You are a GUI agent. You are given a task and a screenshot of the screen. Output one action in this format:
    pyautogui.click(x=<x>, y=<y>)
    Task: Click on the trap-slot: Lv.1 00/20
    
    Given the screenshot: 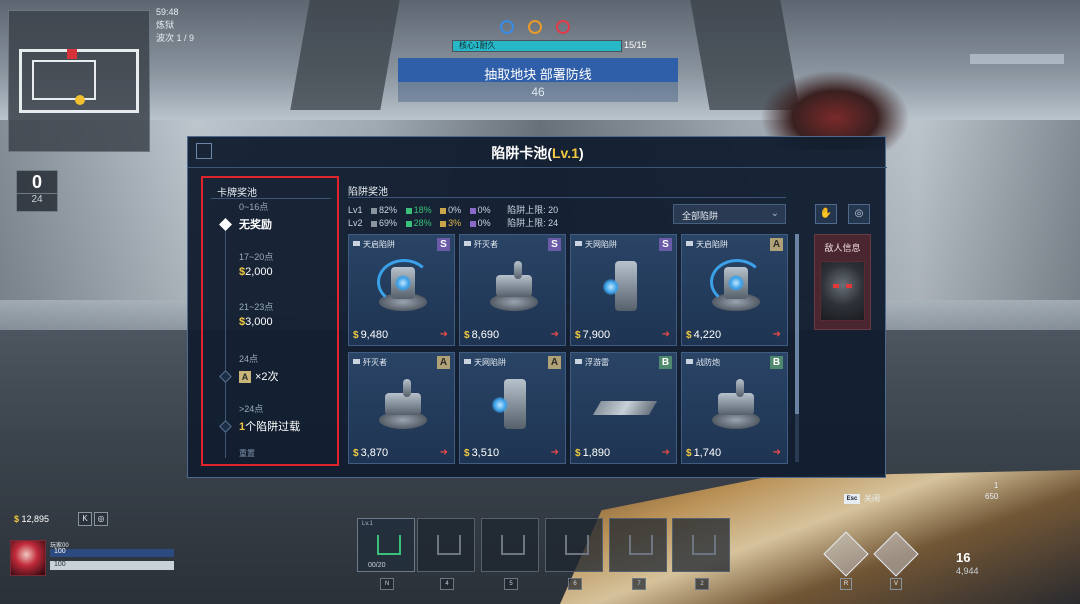 What is the action you would take?
    pyautogui.click(x=386, y=545)
    